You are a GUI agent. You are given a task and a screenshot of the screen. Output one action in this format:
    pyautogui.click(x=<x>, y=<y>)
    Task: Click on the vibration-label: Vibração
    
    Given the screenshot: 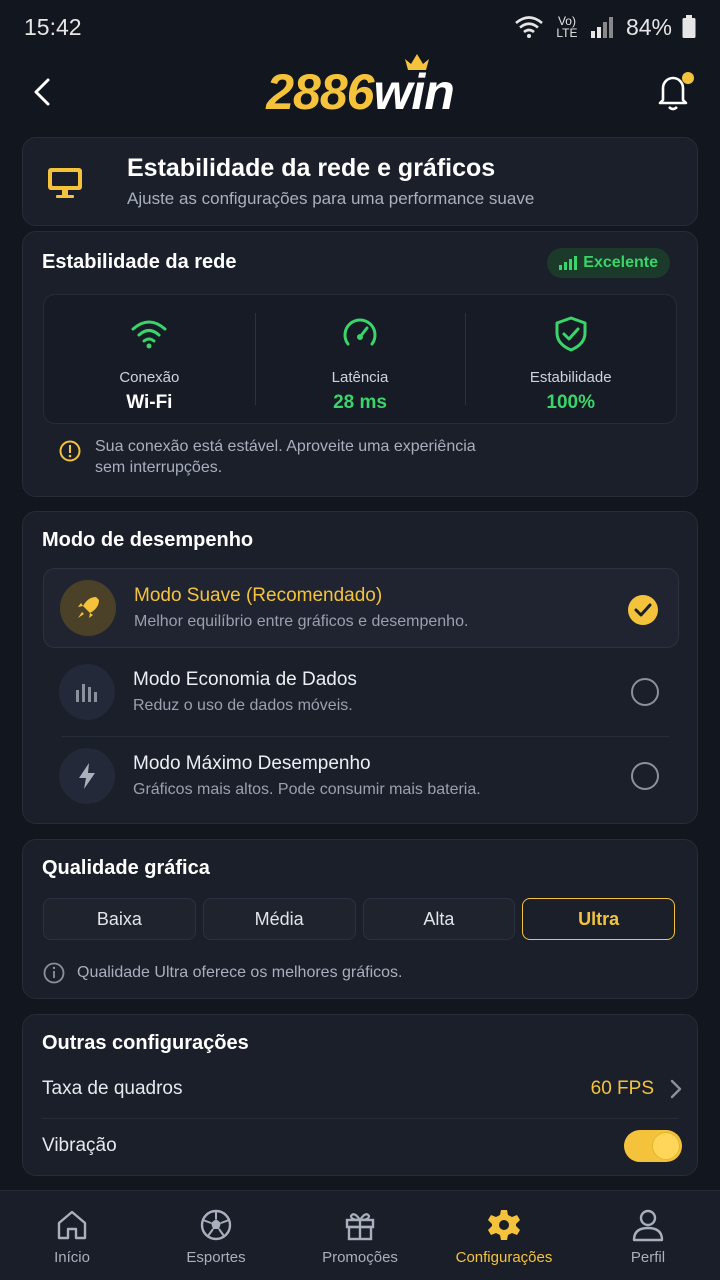 What is the action you would take?
    pyautogui.click(x=79, y=1145)
    